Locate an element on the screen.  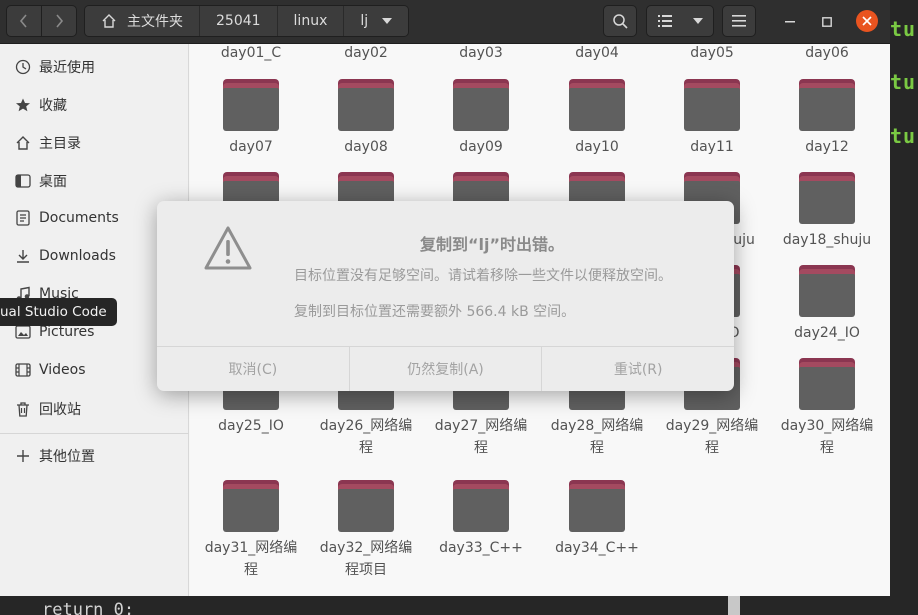
back-button is located at coordinates (24, 21).